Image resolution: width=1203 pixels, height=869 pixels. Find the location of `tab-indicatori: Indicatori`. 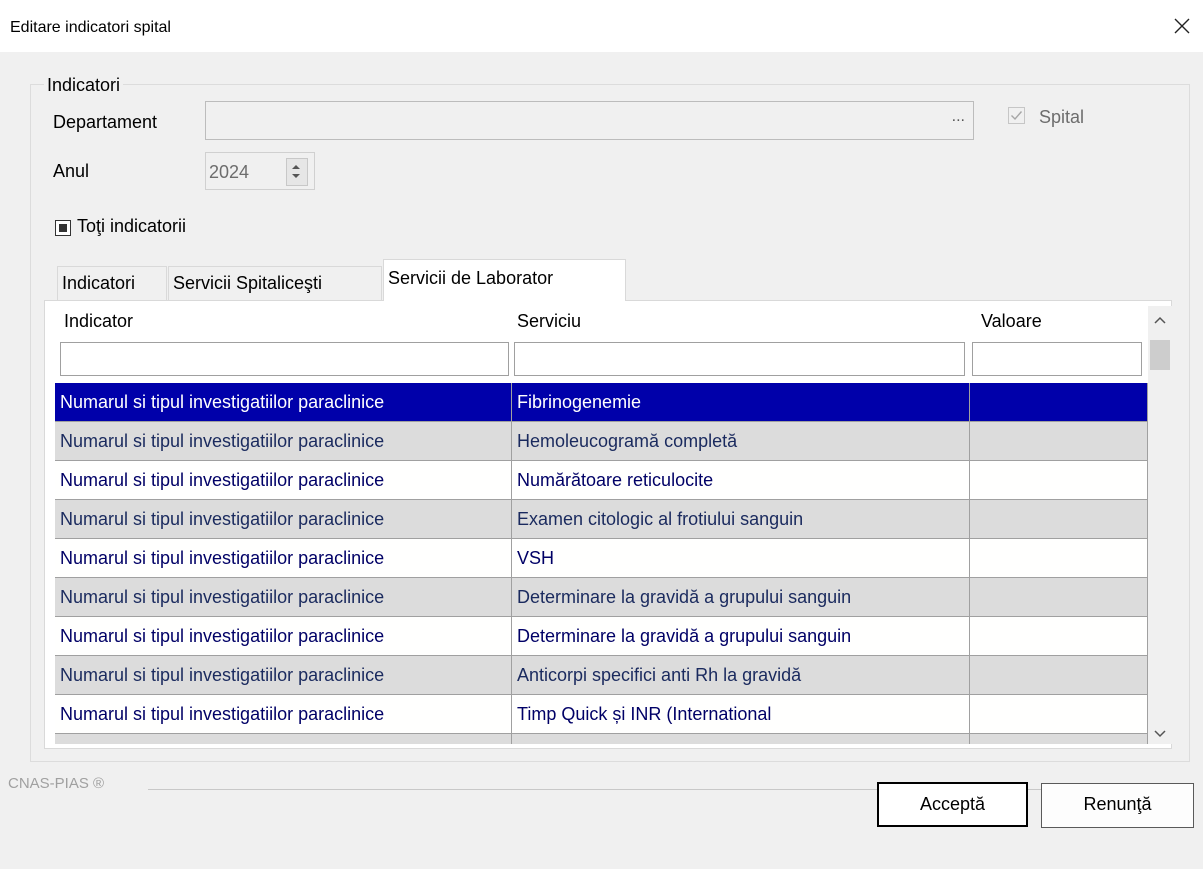

tab-indicatori: Indicatori is located at coordinates (112, 283).